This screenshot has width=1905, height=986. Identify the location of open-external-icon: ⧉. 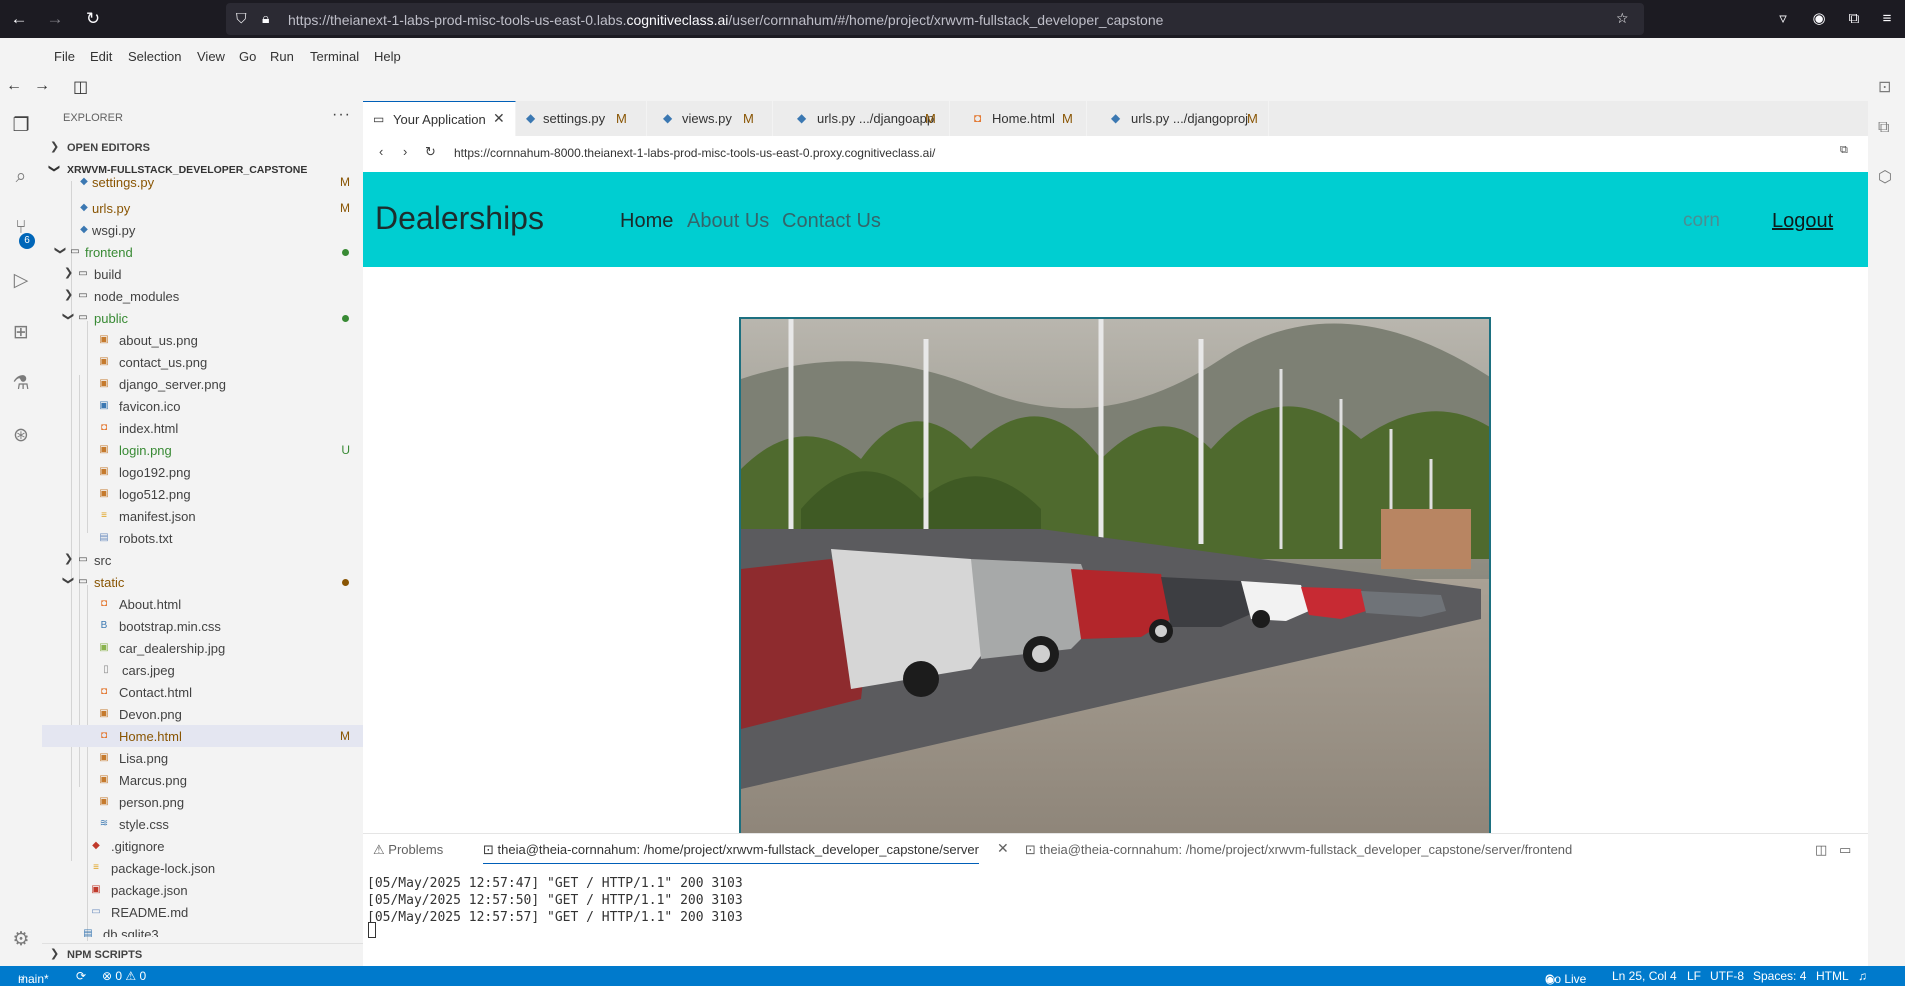
(1844, 150).